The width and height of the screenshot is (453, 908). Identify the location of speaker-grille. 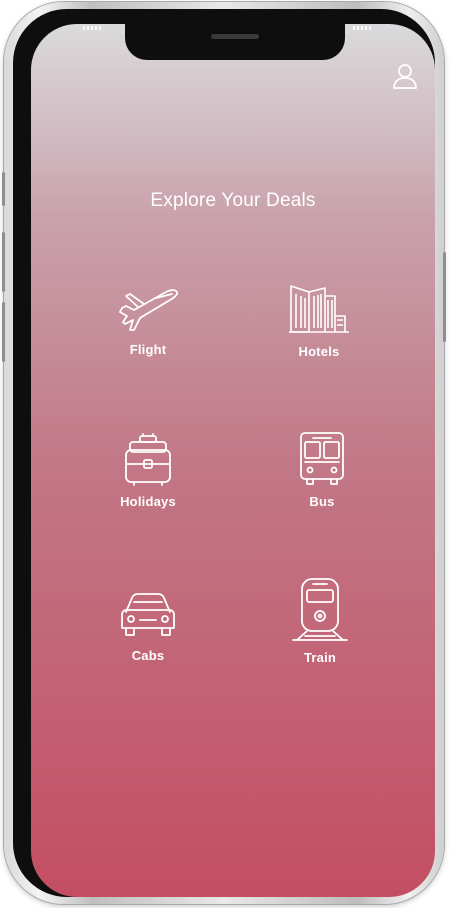
(235, 36).